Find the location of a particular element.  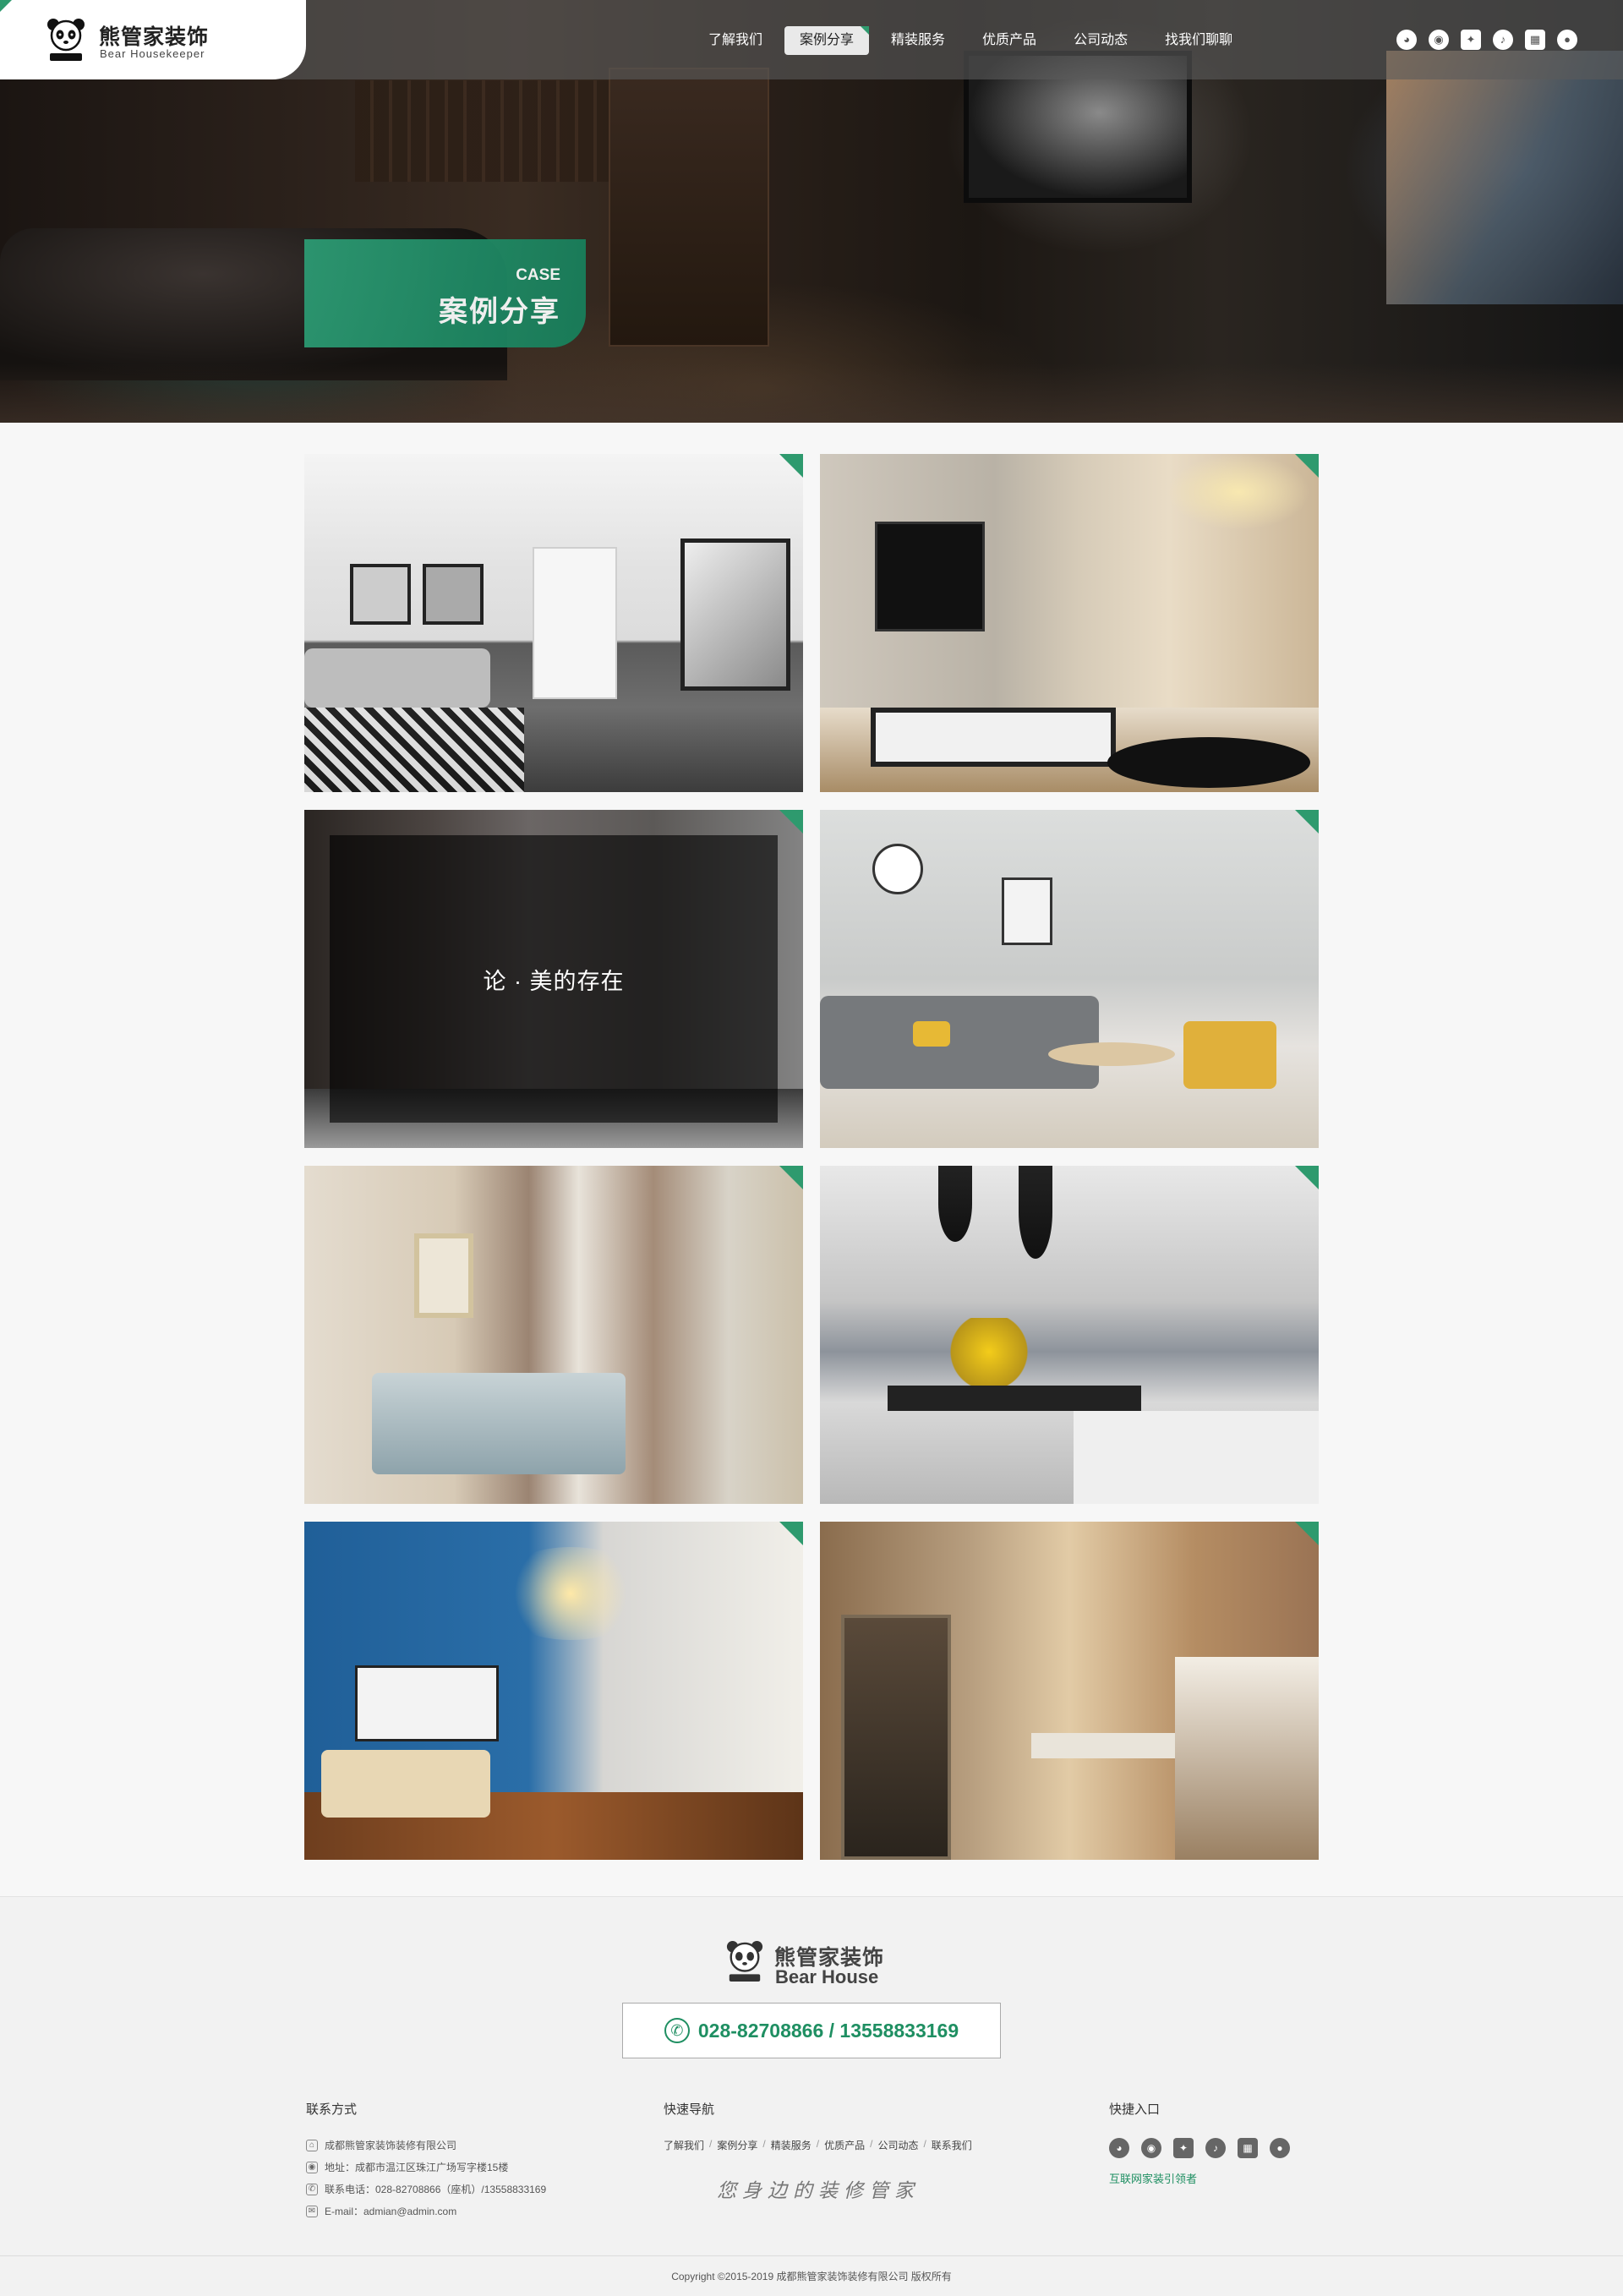

contact-address-row: ◉ 地址：成都市温江区珠江广场写字楼15楼 is located at coordinates (426, 2167).